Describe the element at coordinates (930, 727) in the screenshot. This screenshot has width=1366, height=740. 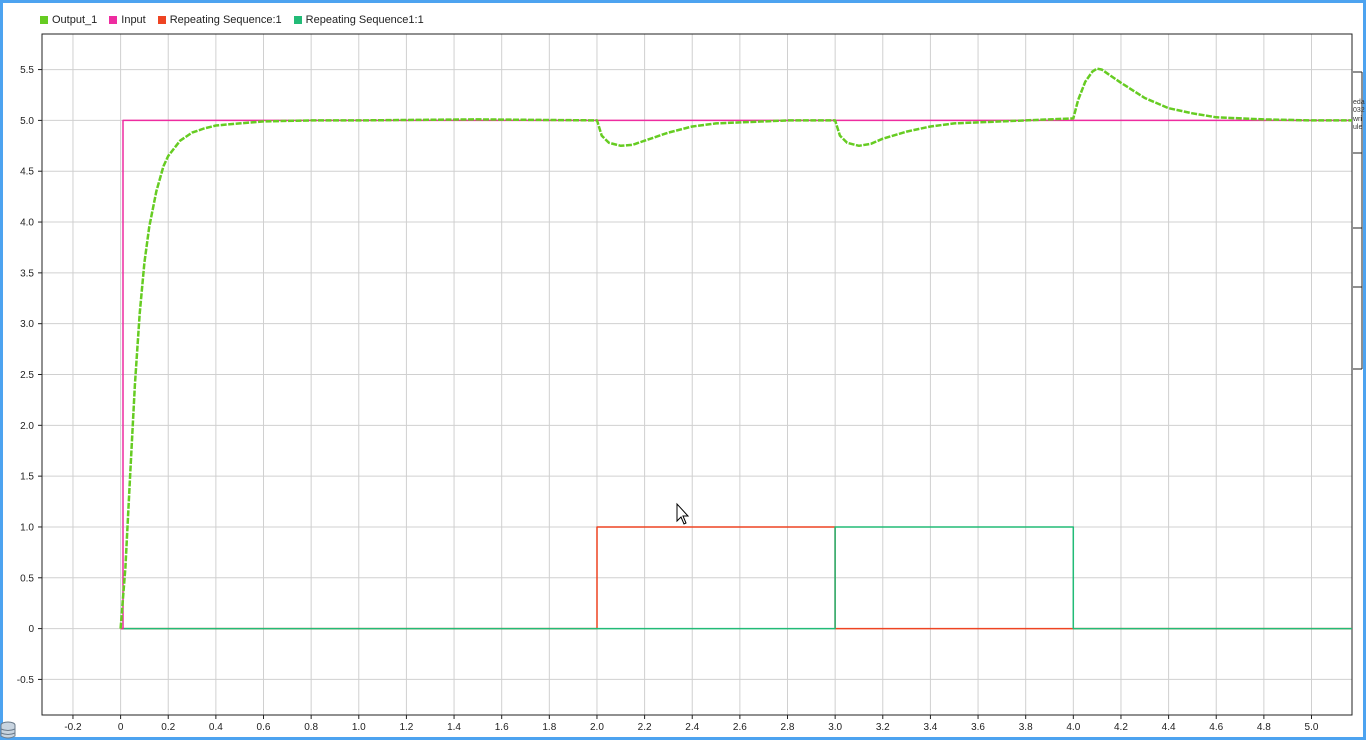
I see `x-tick-label: 3.4` at that location.